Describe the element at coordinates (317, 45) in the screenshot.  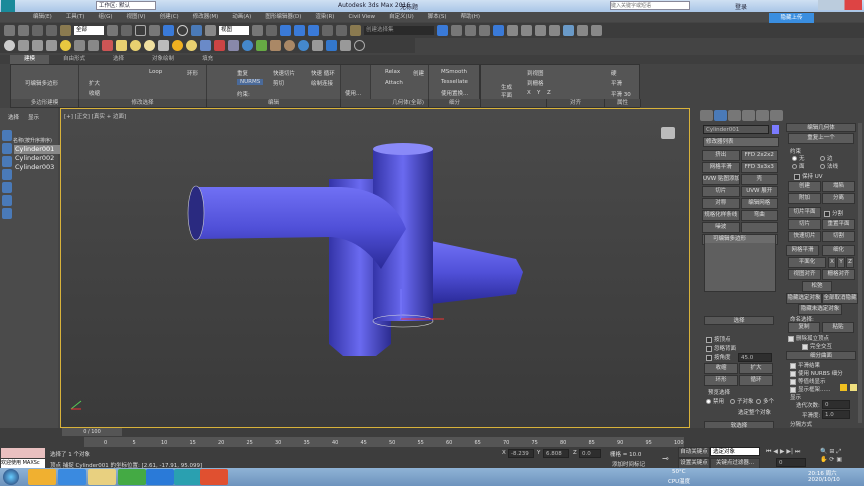
I see `batch-icon` at that location.